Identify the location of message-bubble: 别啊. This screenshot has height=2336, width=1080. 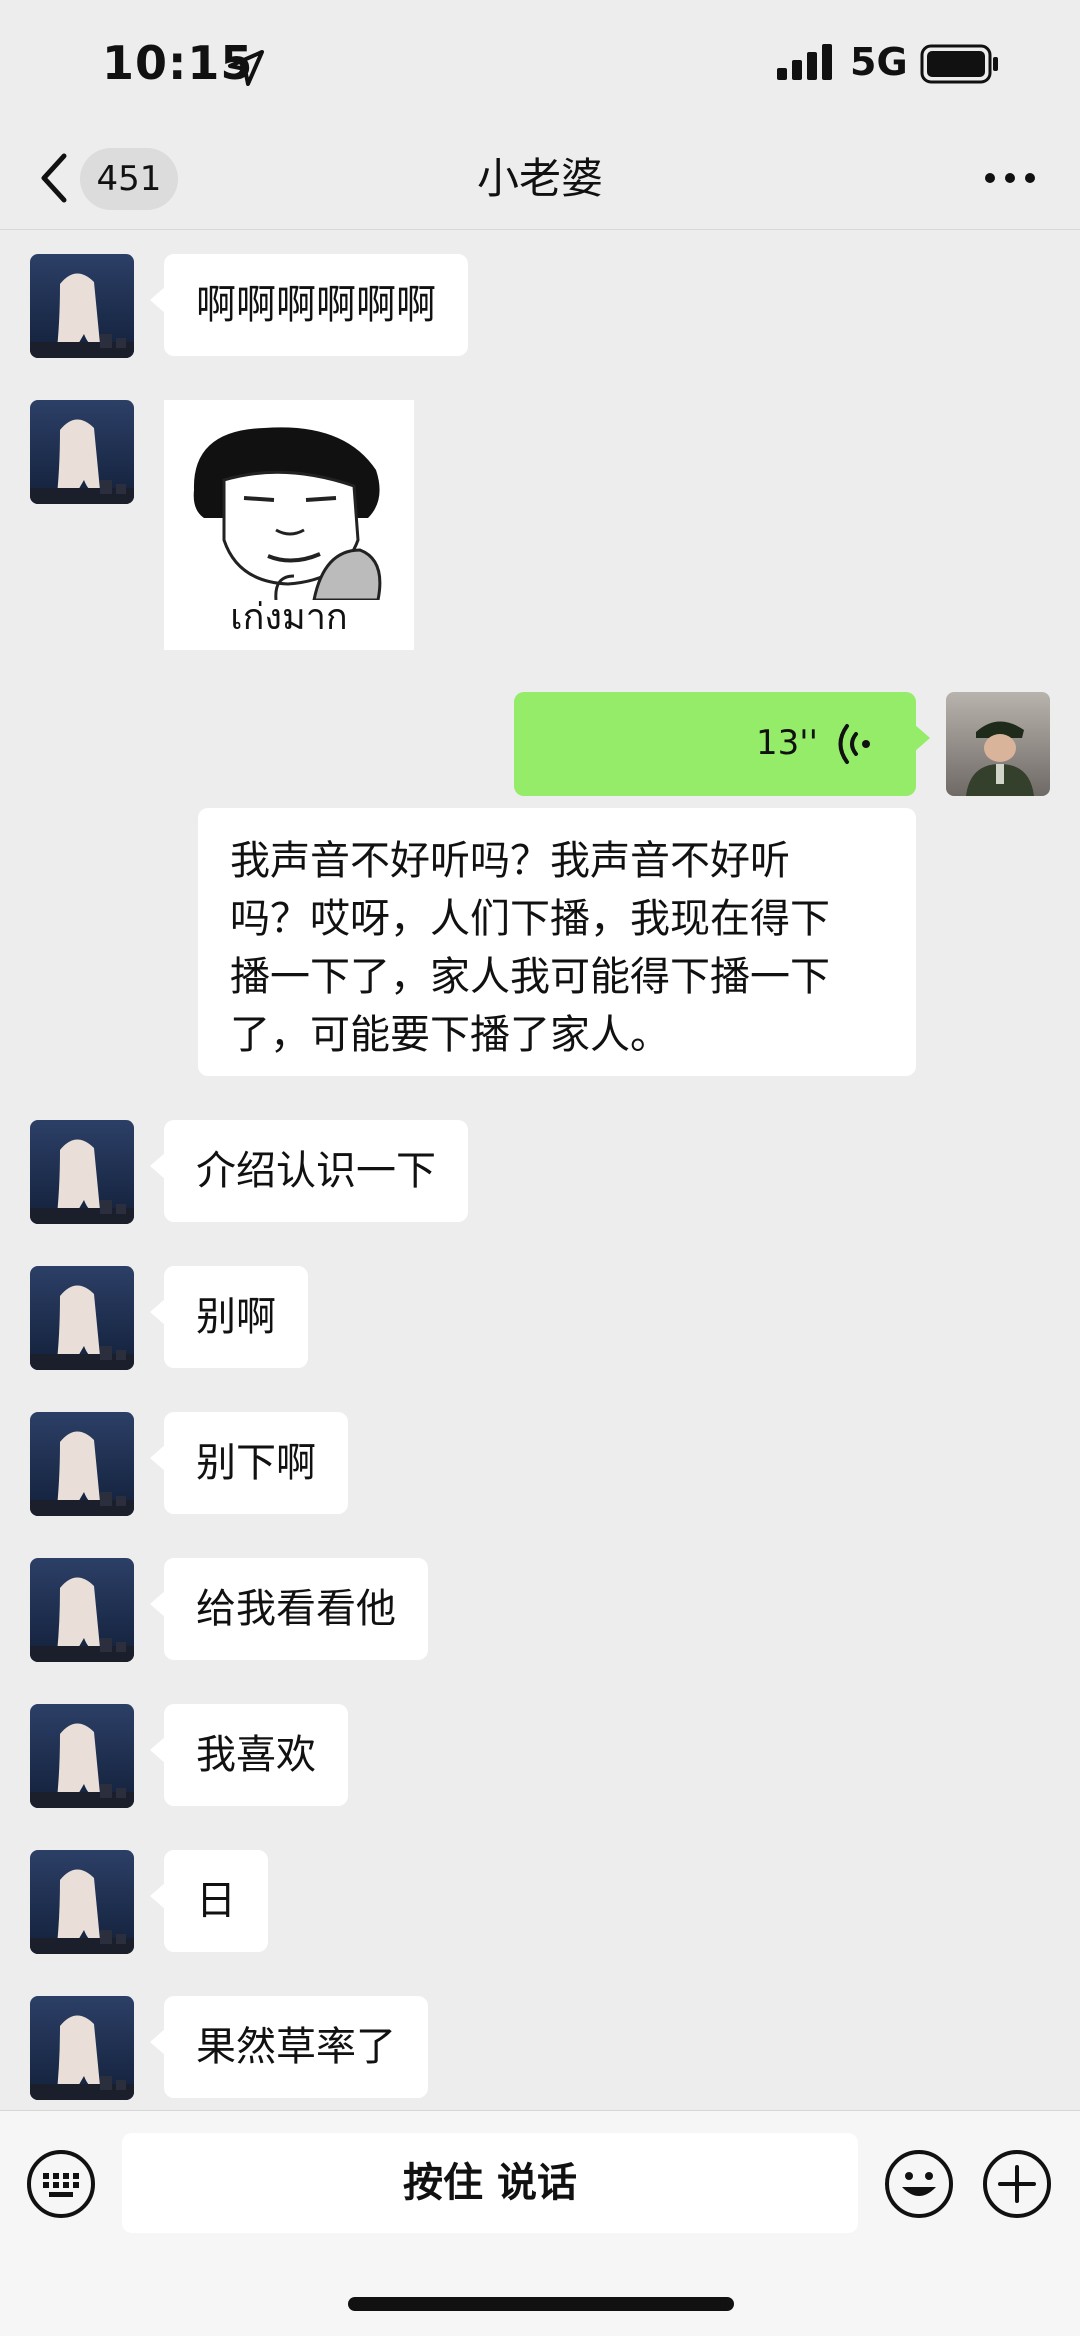
(229, 1317).